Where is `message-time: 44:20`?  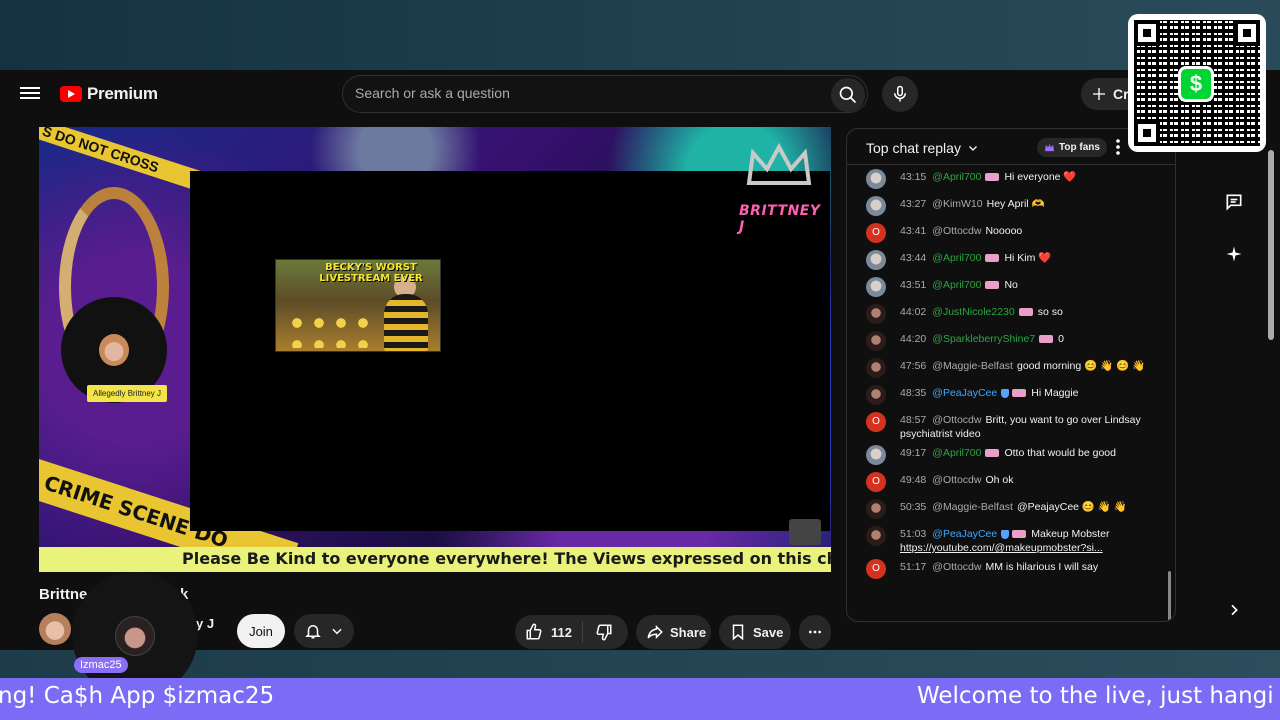
message-time: 44:20 is located at coordinates (913, 339).